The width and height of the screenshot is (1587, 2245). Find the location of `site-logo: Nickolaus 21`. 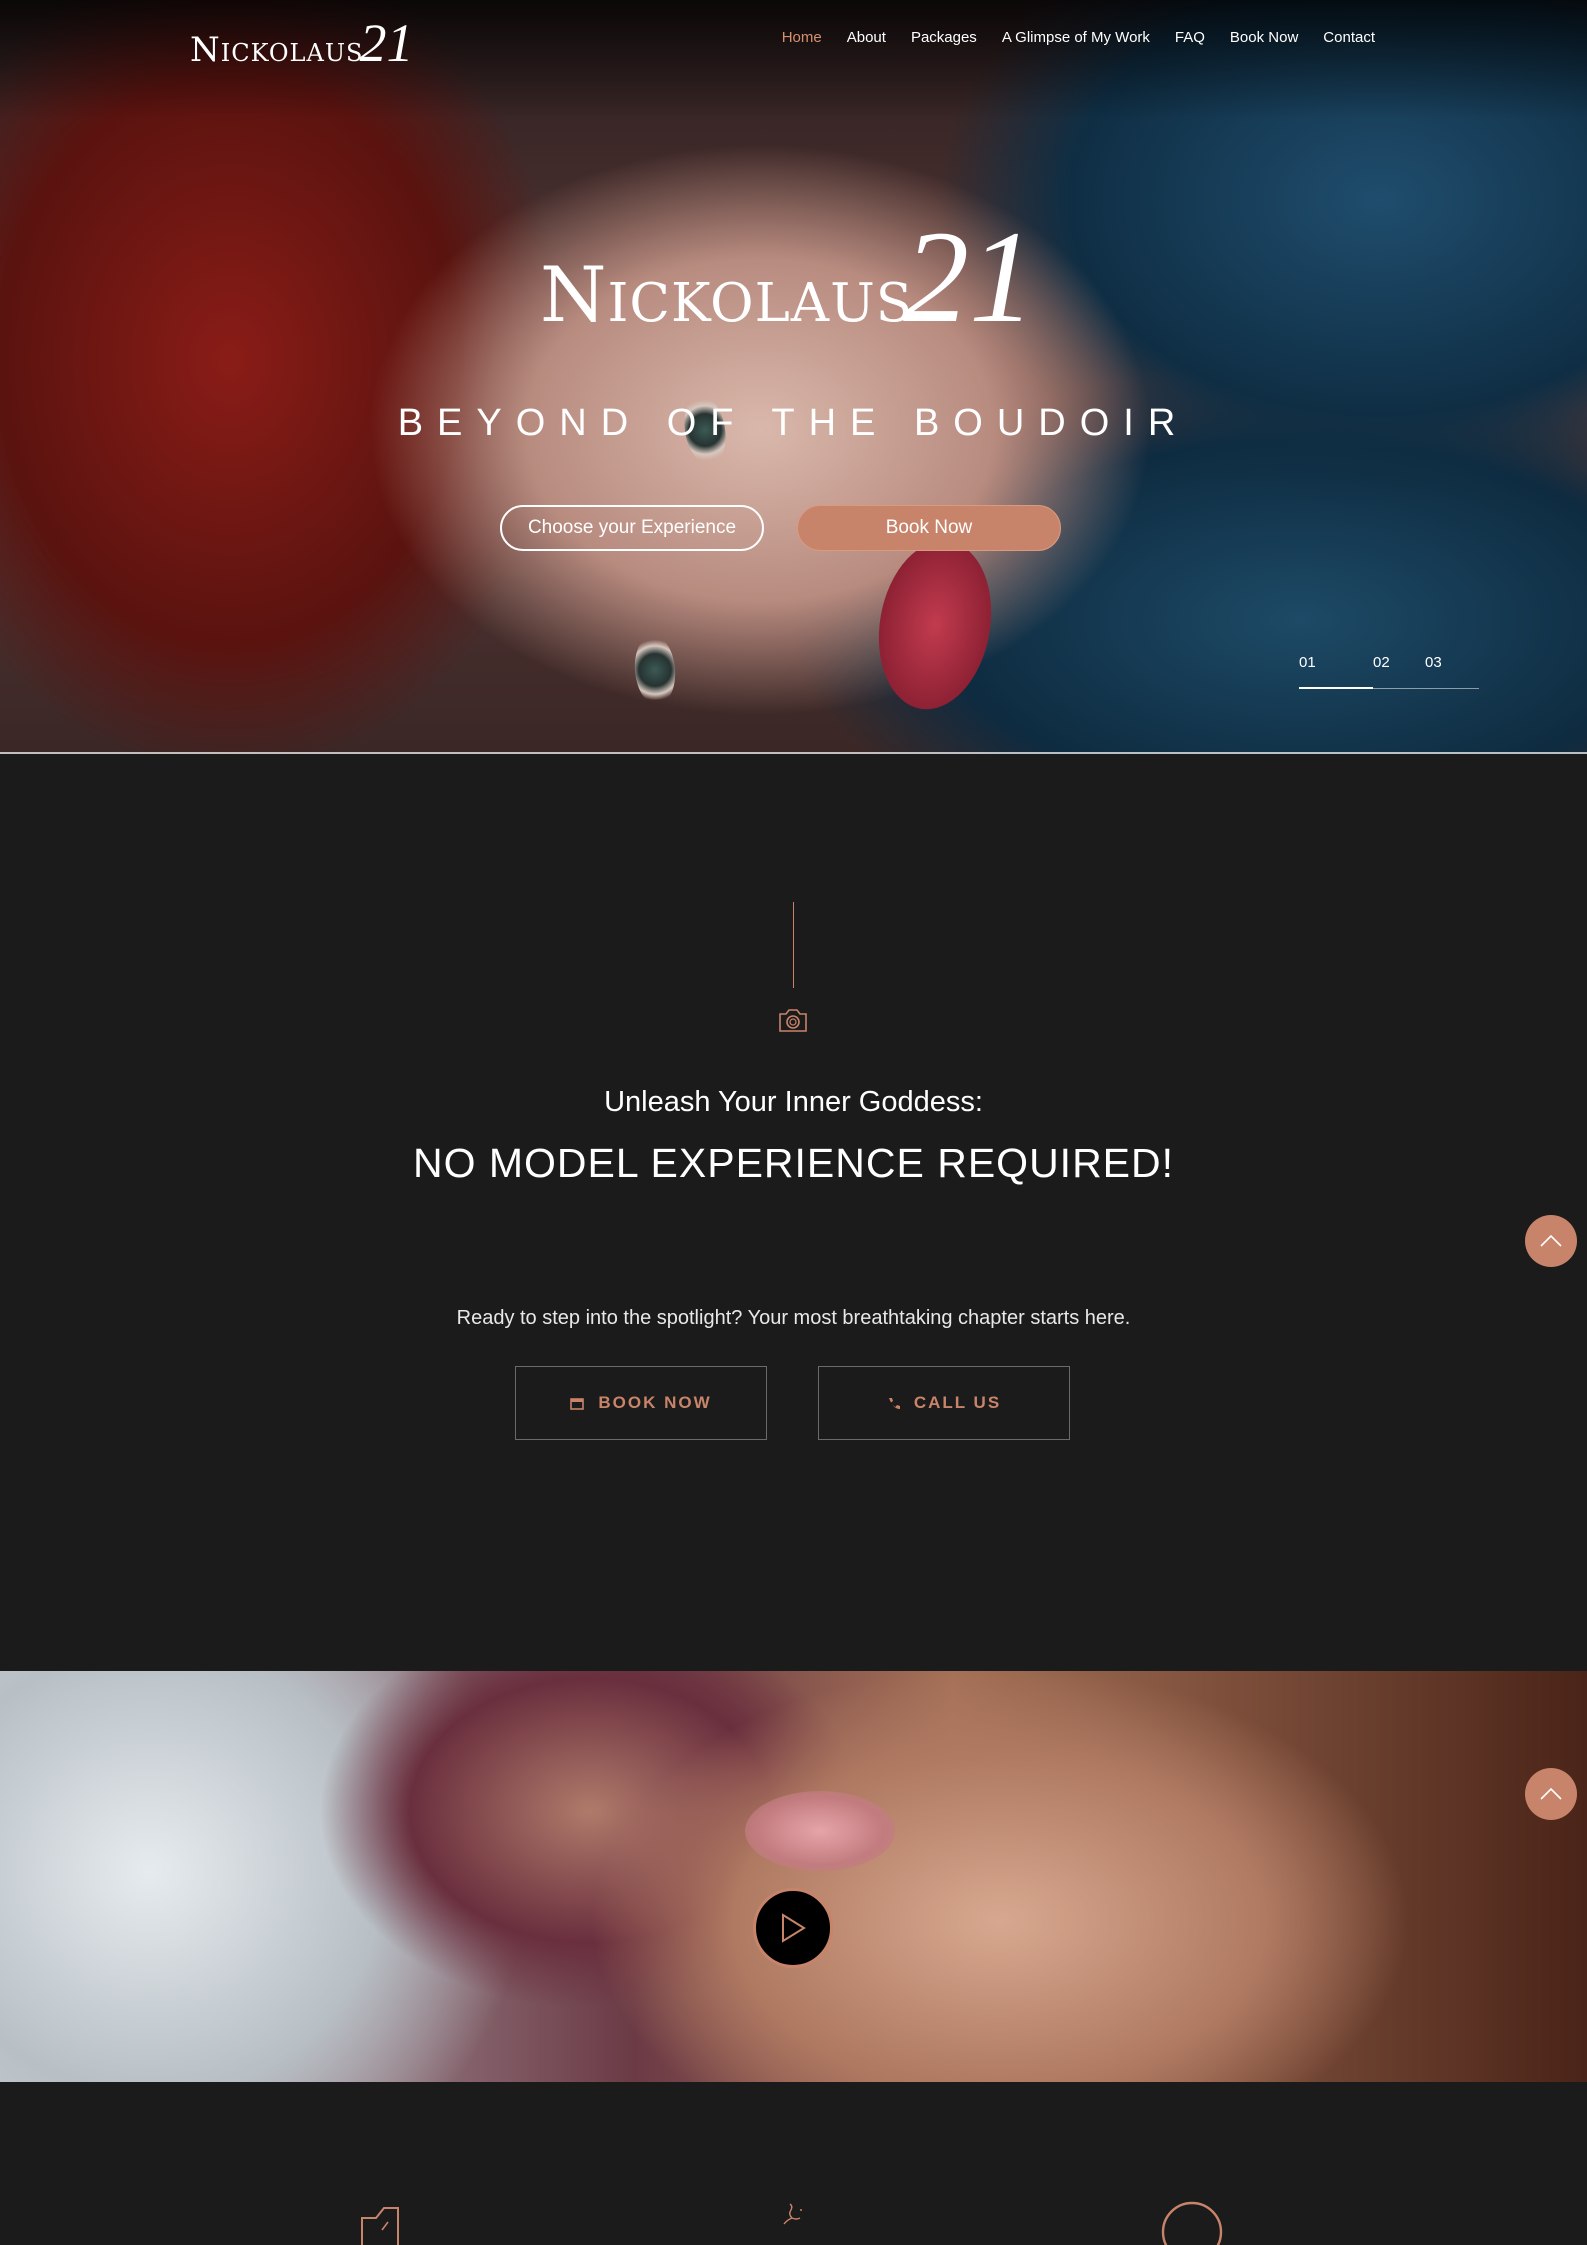

site-logo: Nickolaus 21 is located at coordinates (302, 42).